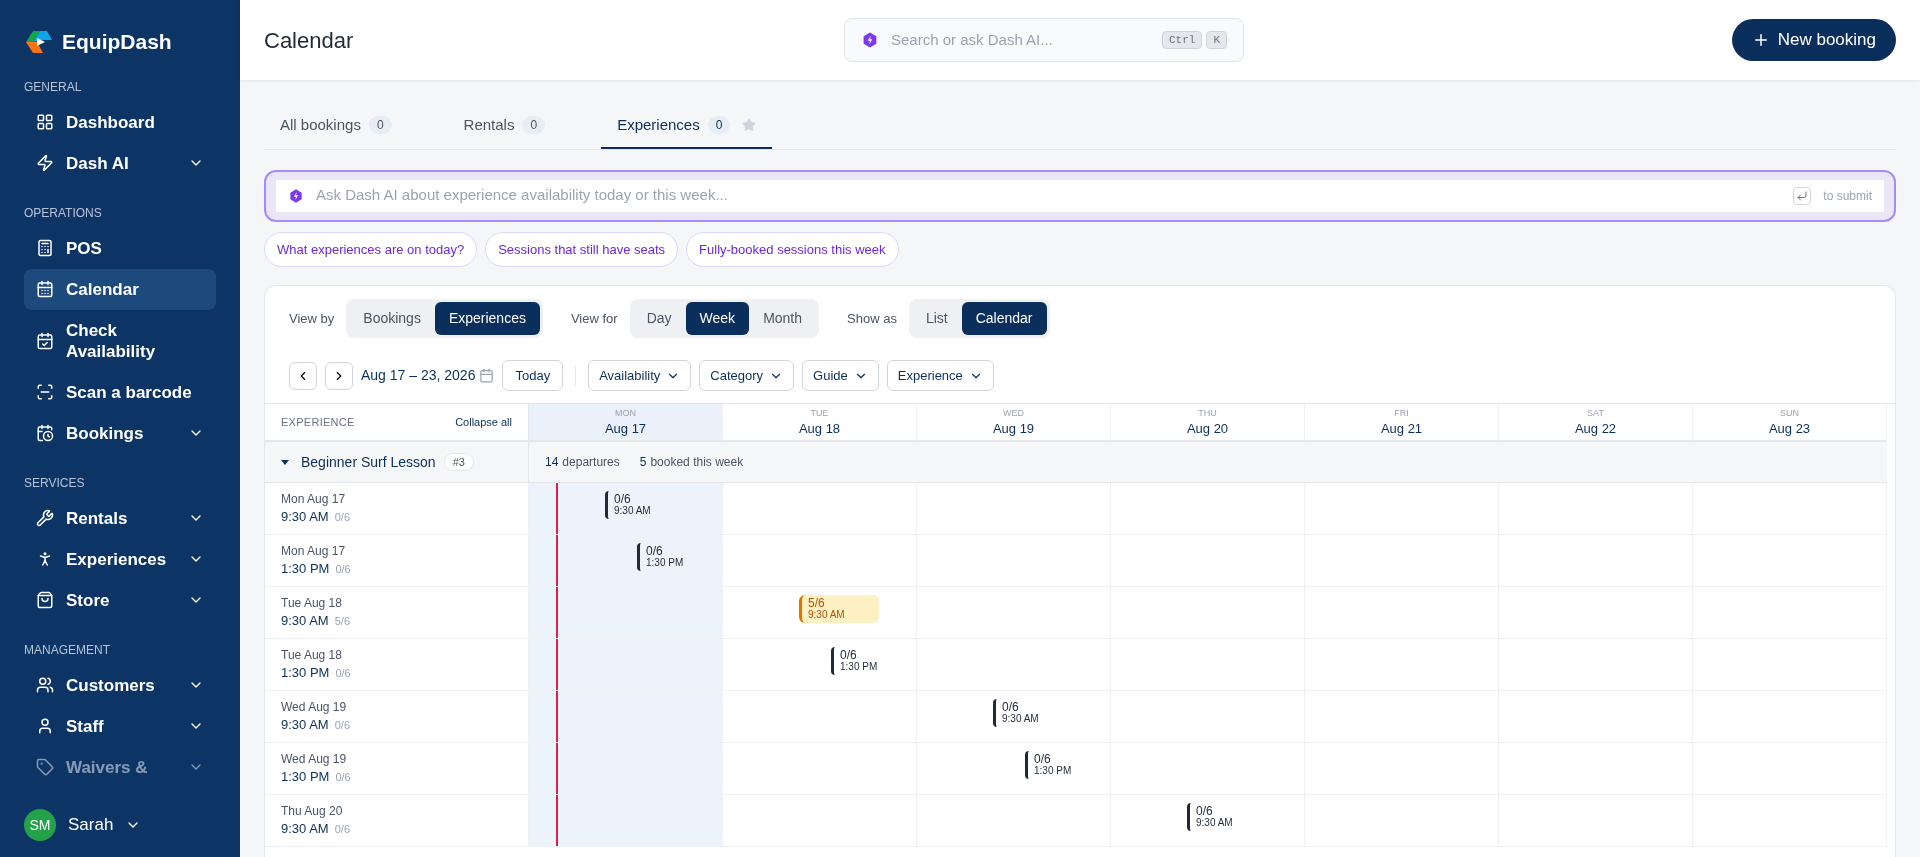  I want to click on sidebar-item: Rentals, so click(120, 518).